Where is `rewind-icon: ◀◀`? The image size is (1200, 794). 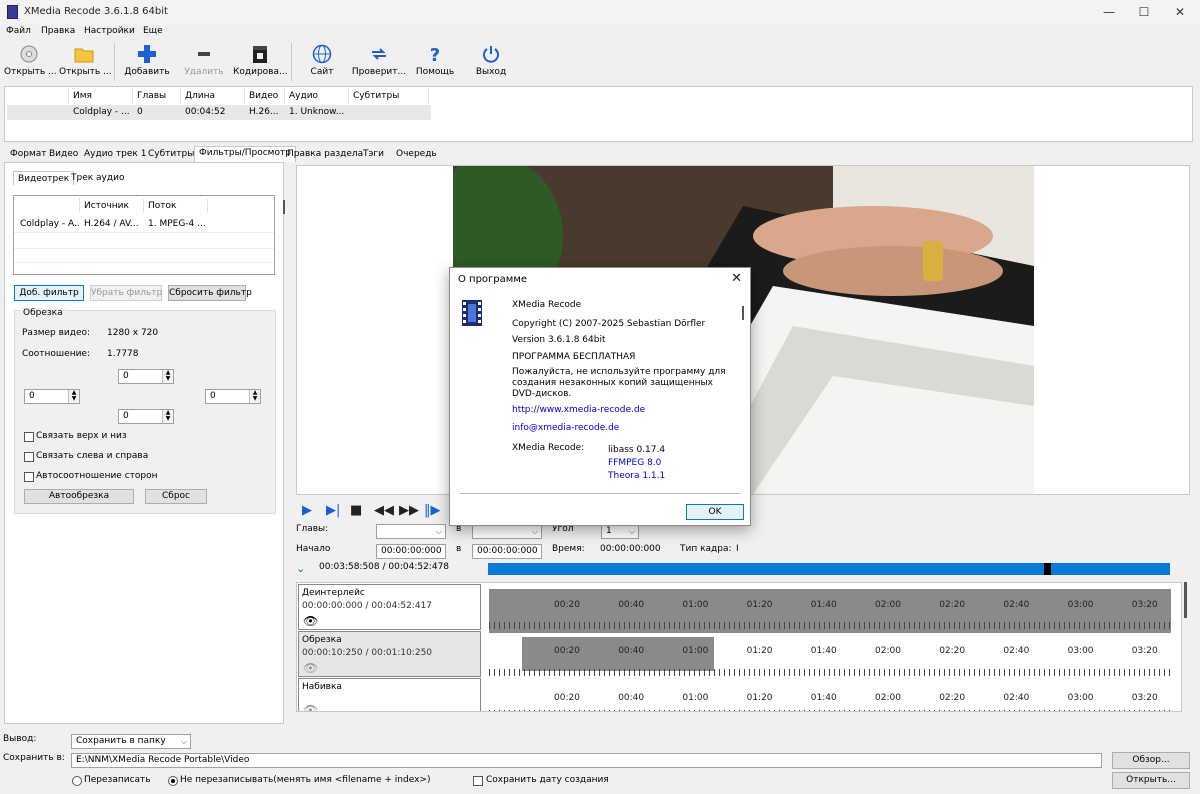 rewind-icon: ◀◀ is located at coordinates (384, 510).